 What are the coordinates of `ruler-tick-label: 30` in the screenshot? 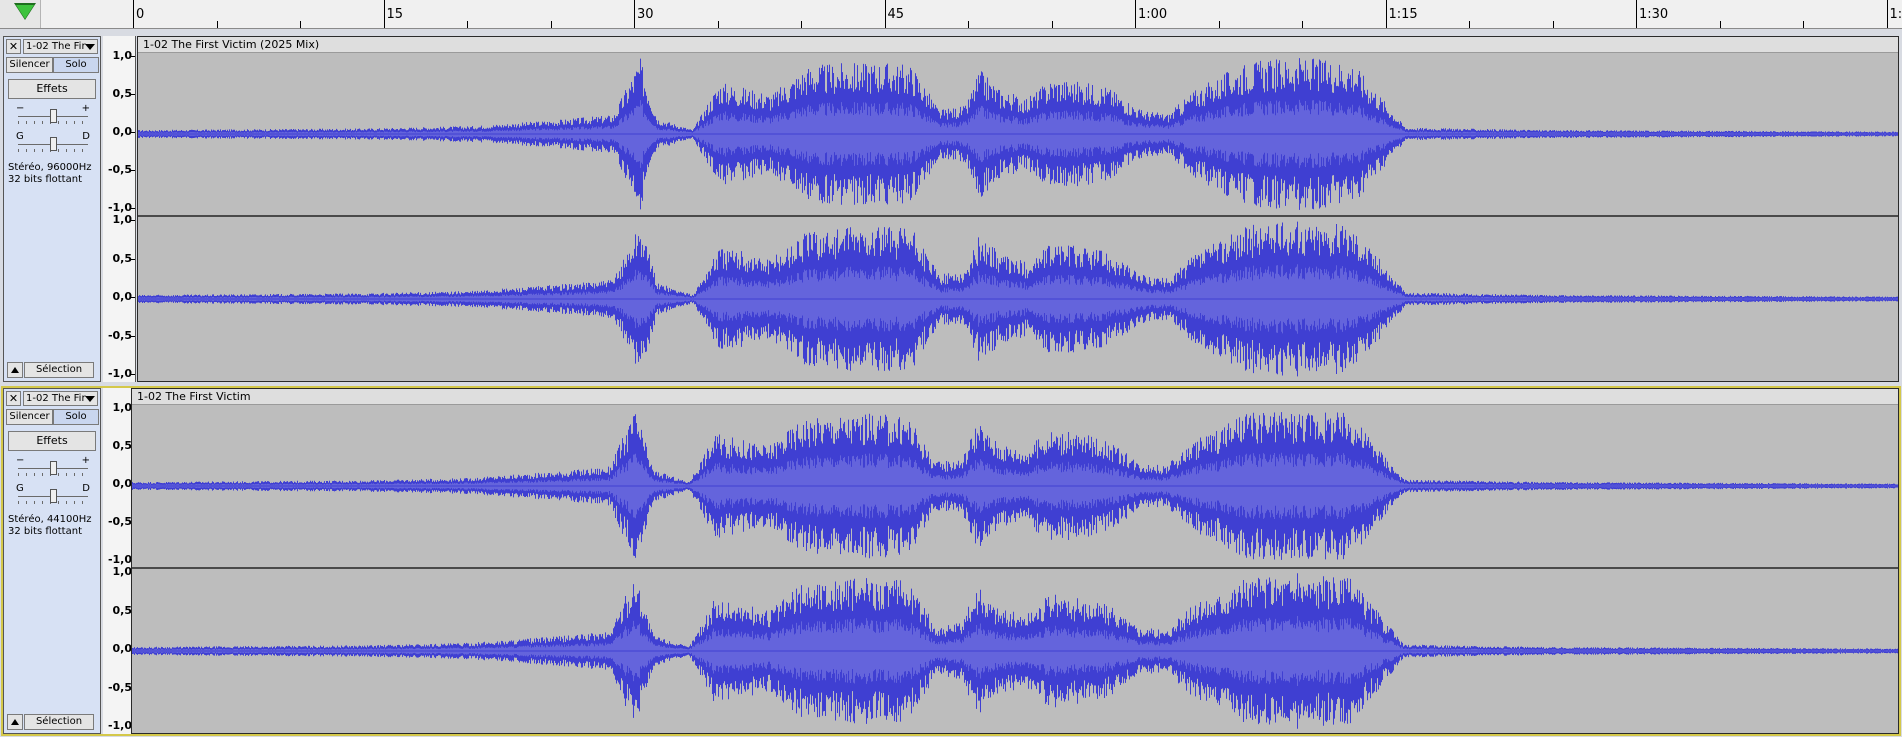 It's located at (645, 14).